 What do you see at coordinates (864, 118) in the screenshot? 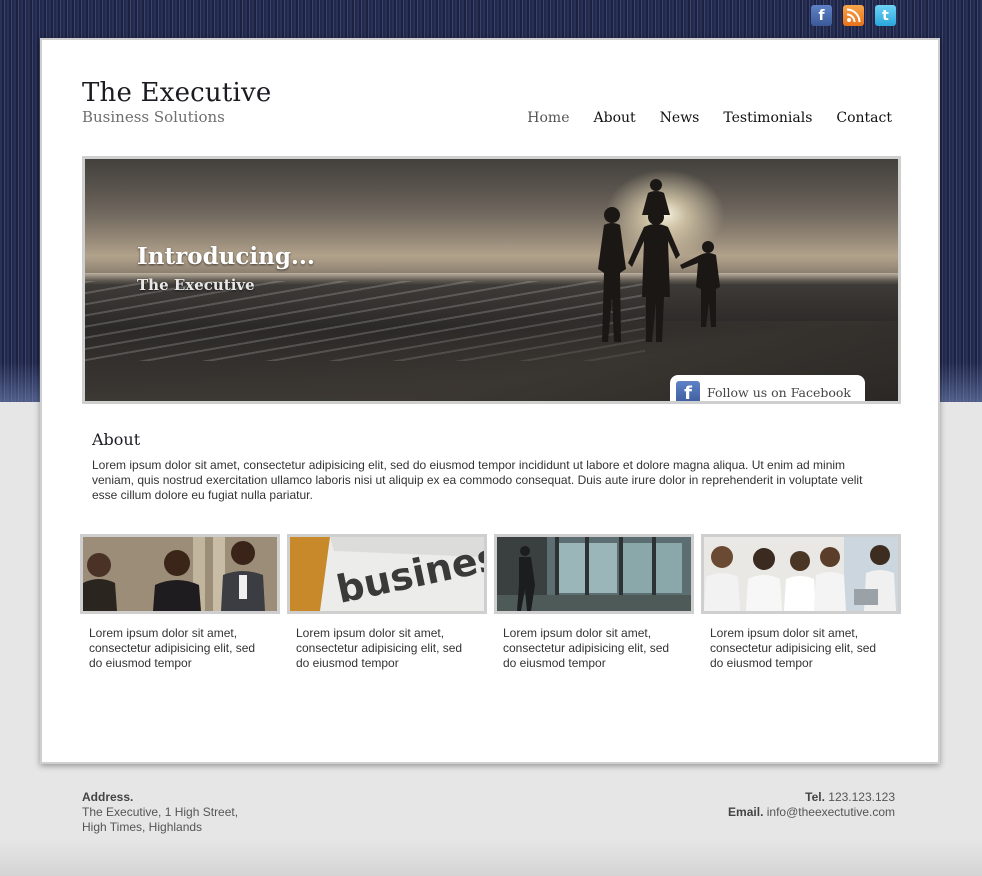
I see `nav-item-contact: Contact` at bounding box center [864, 118].